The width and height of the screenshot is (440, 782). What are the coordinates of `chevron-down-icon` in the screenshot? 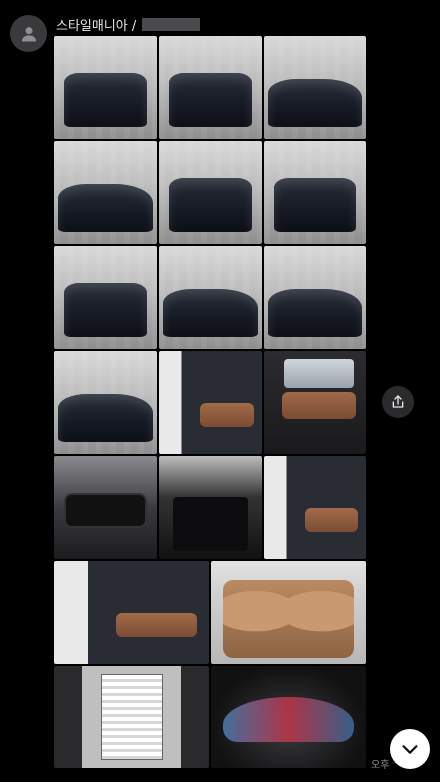 It's located at (410, 749).